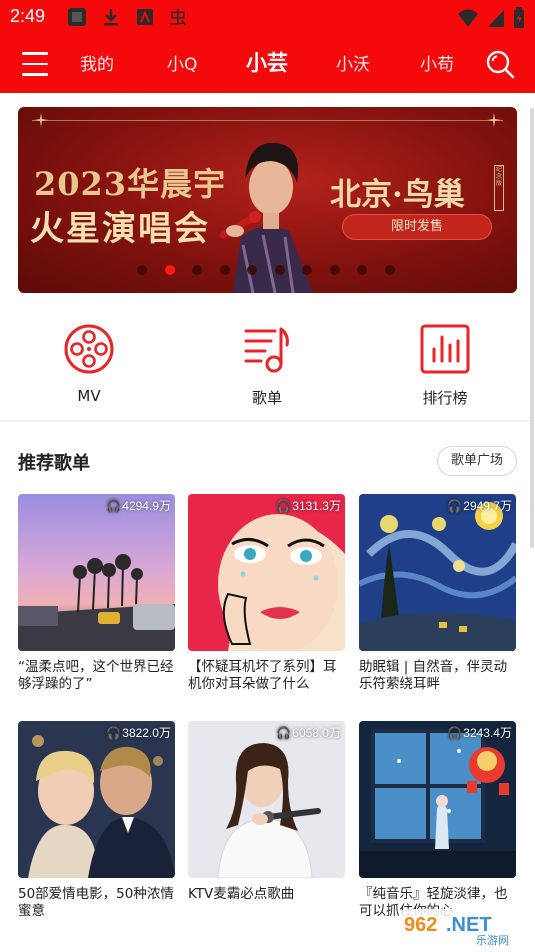 The width and height of the screenshot is (535, 952). I want to click on playlist-cover: 🎧 6058.0万, so click(266, 799).